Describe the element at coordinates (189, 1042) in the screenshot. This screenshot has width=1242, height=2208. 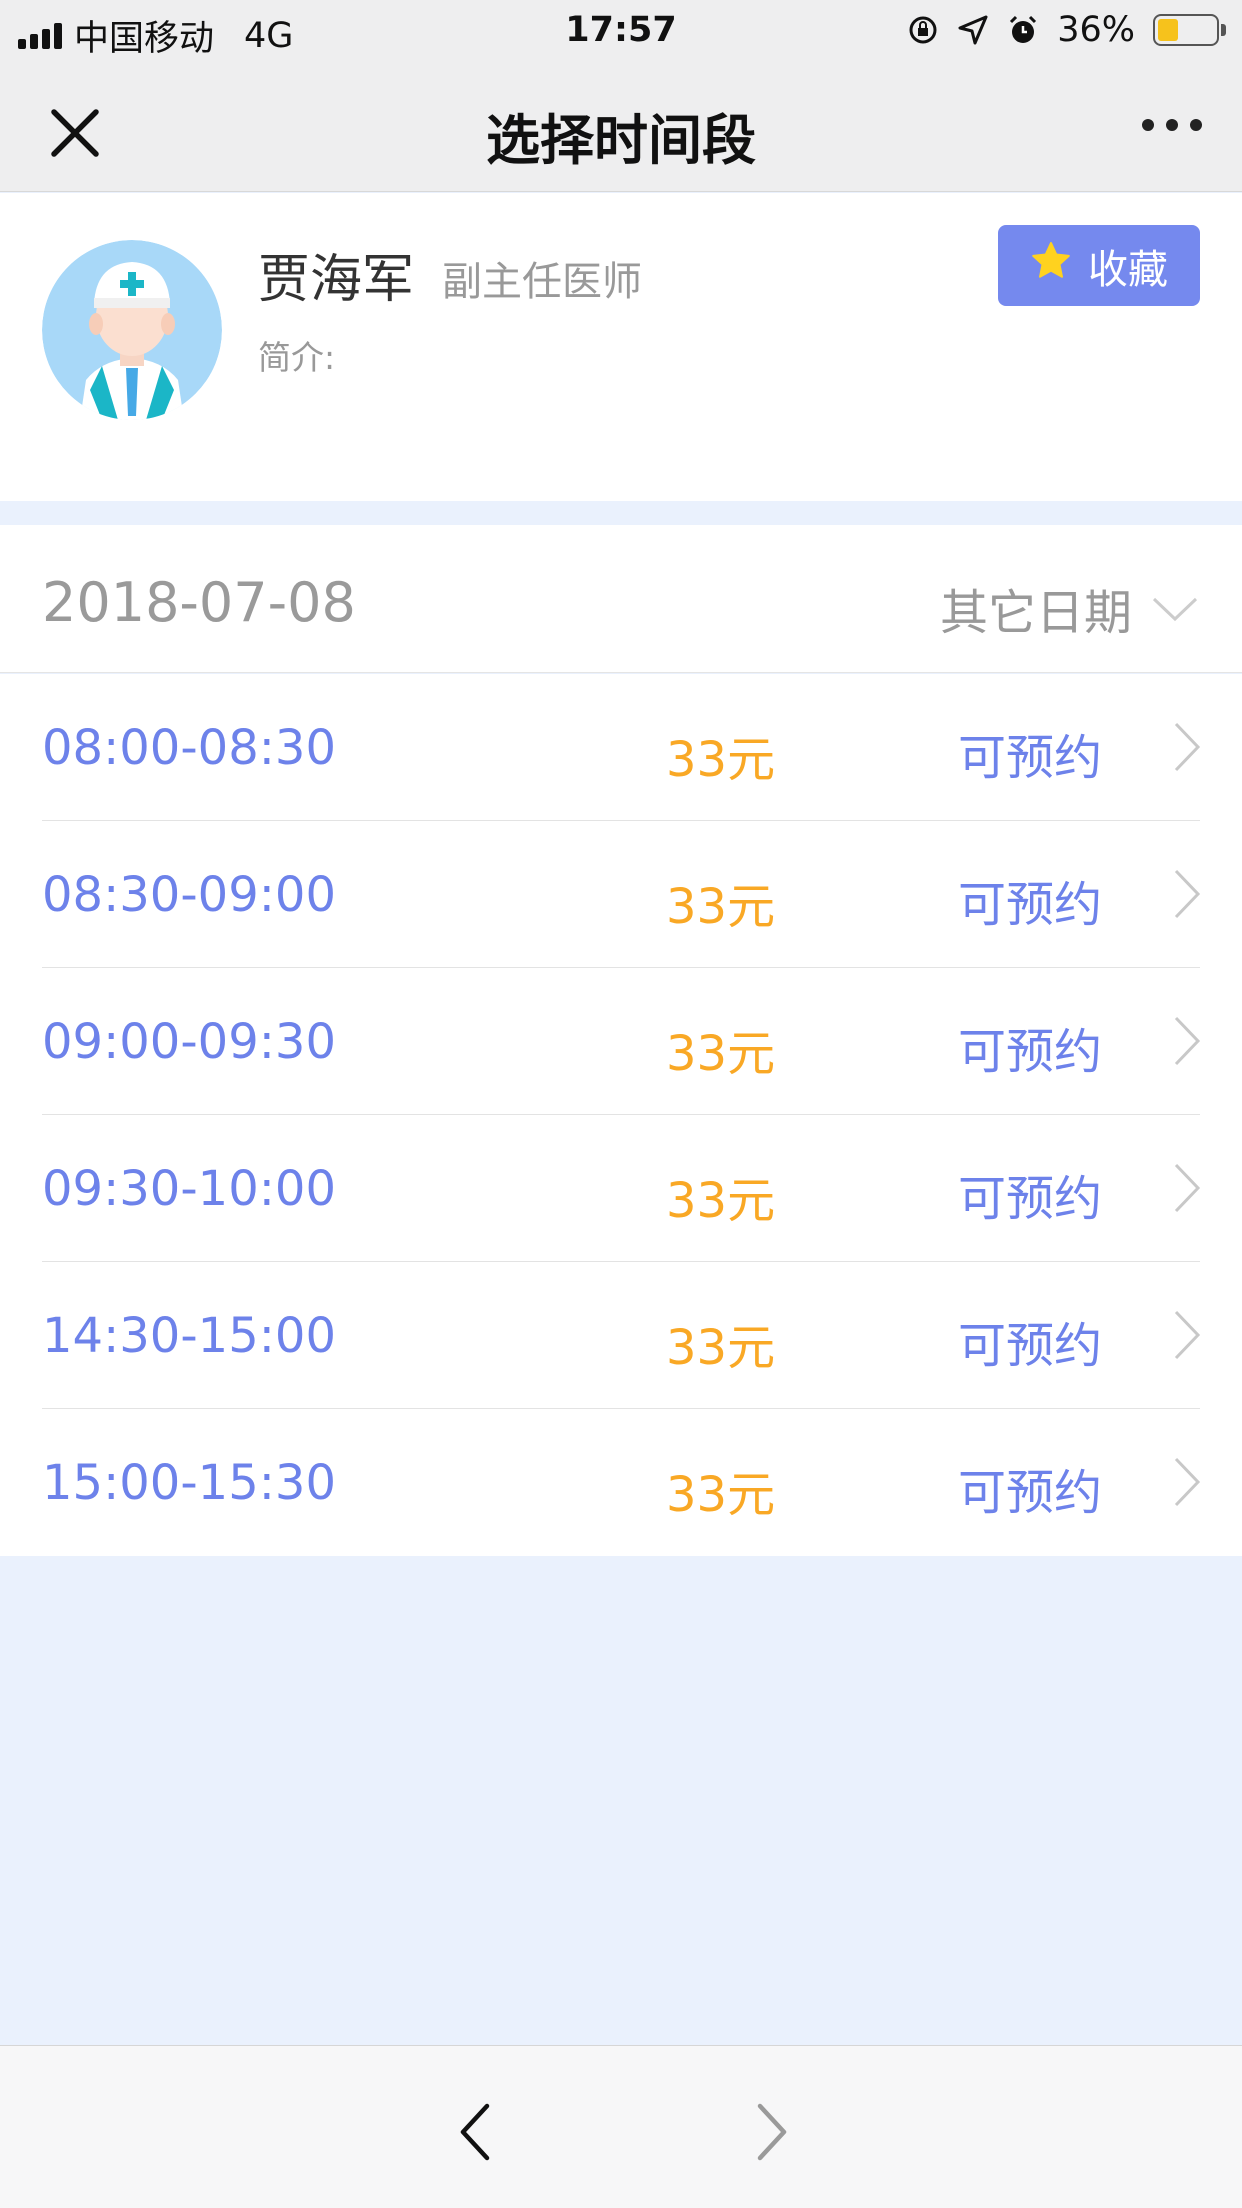
I see `slot-time: 09:00-09:30` at that location.